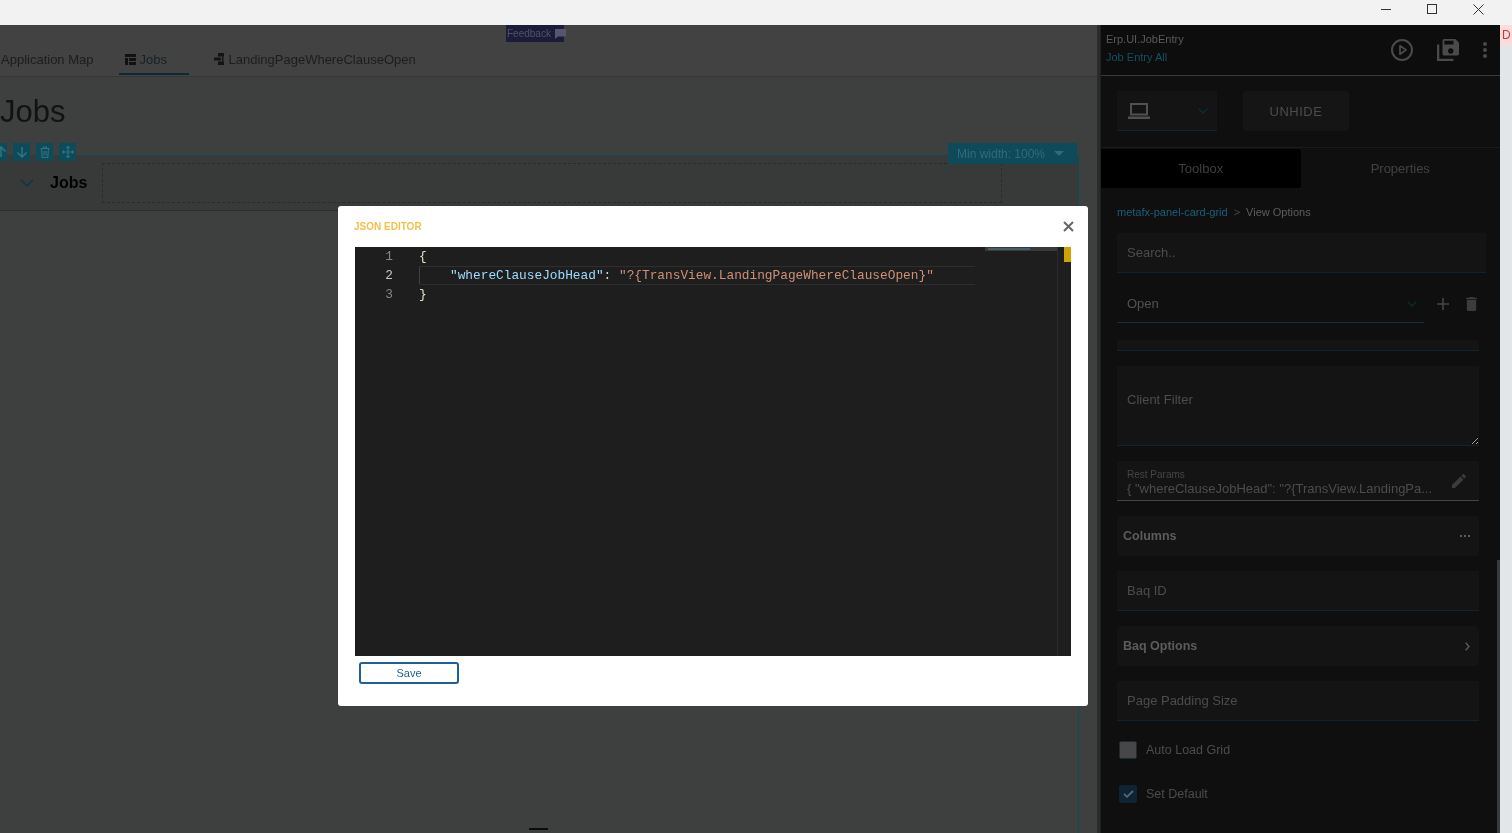  What do you see at coordinates (388, 226) in the screenshot?
I see `dialog-title: JSON EDITOR` at bounding box center [388, 226].